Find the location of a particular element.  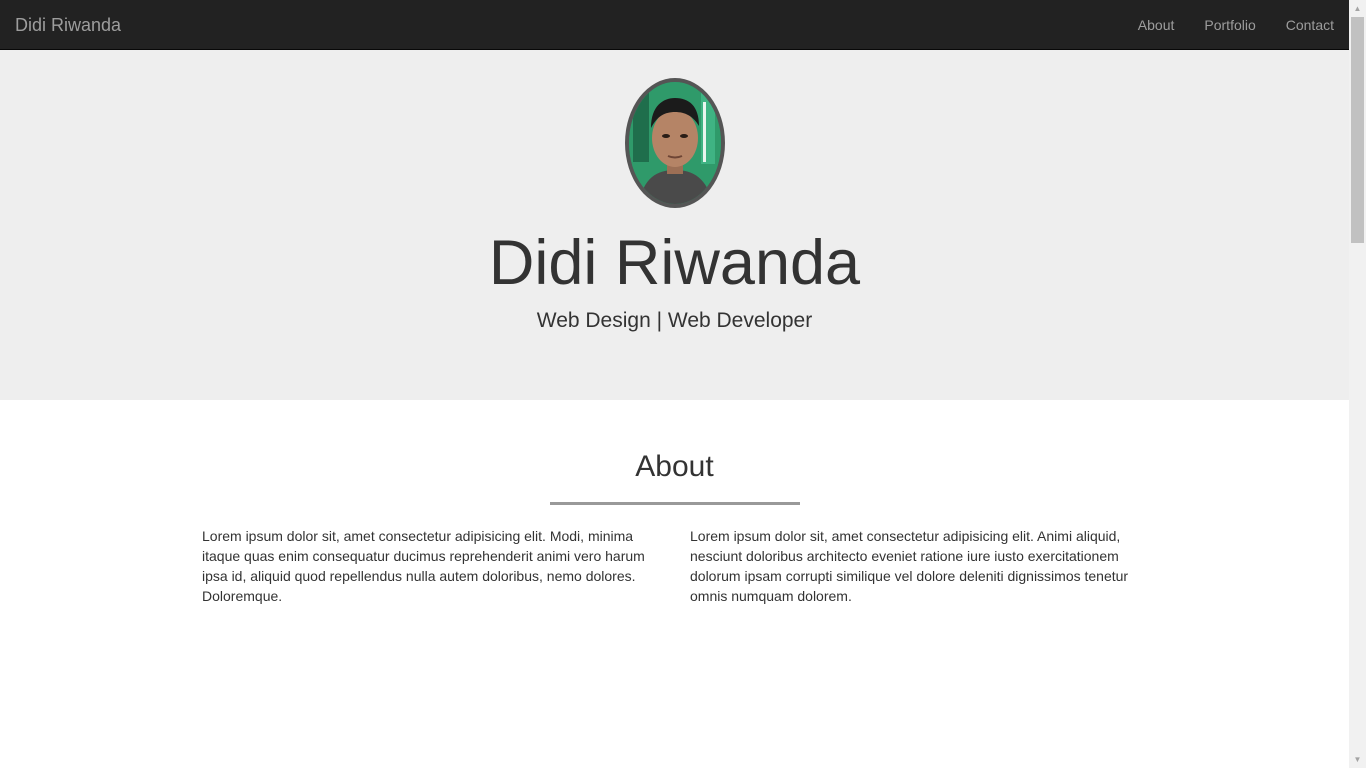

vertical-scrollbar: ▲ ▼ is located at coordinates (1357, 384).